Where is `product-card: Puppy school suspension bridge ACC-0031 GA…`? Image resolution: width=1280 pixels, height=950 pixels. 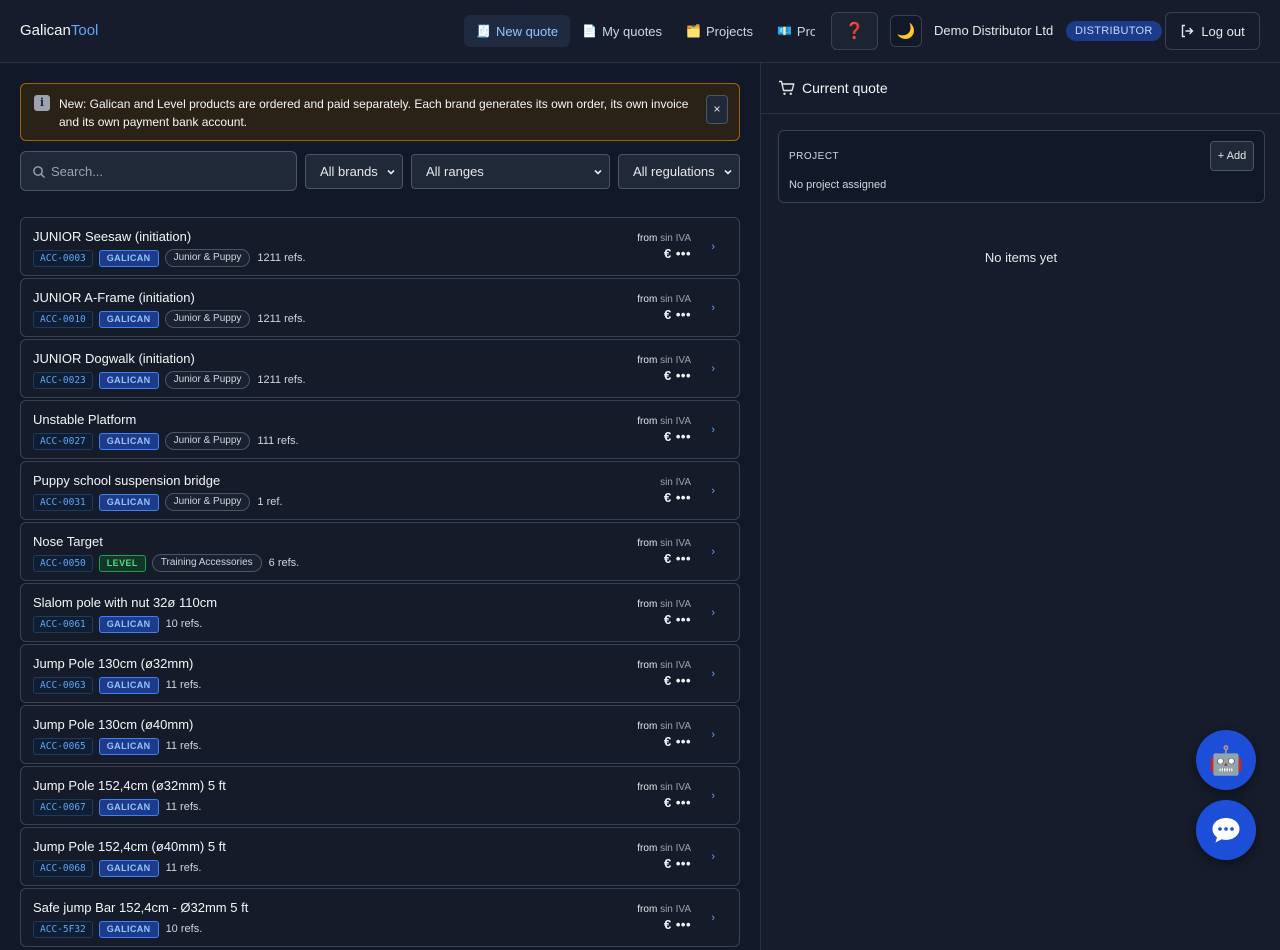 product-card: Puppy school suspension bridge ACC-0031 GA… is located at coordinates (380, 490).